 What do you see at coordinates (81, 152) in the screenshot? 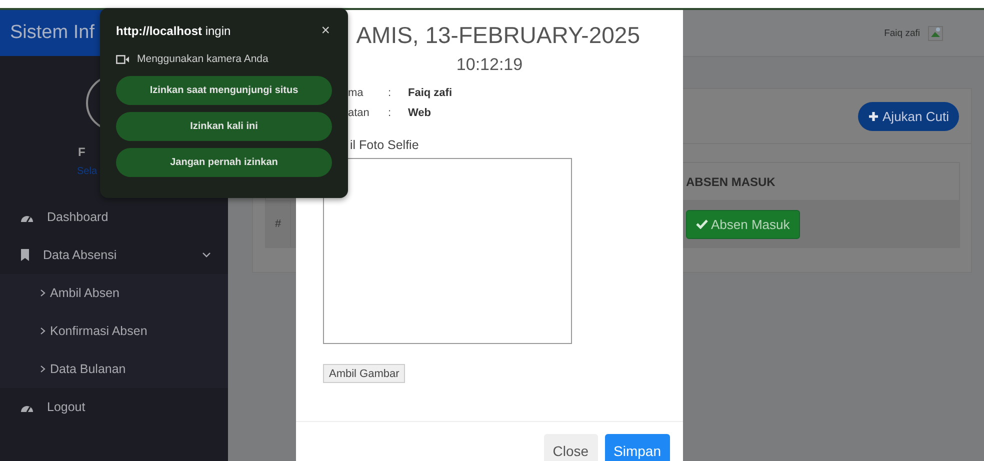
I see `user-name: F` at bounding box center [81, 152].